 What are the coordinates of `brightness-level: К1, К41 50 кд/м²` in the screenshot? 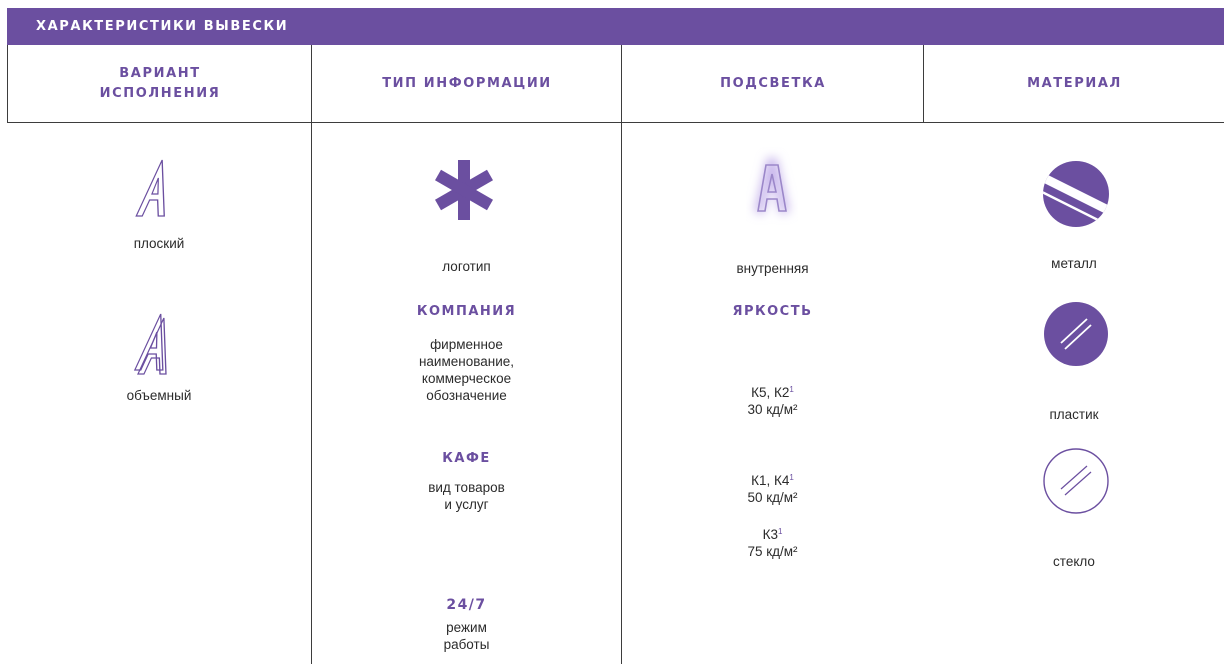 It's located at (772, 489).